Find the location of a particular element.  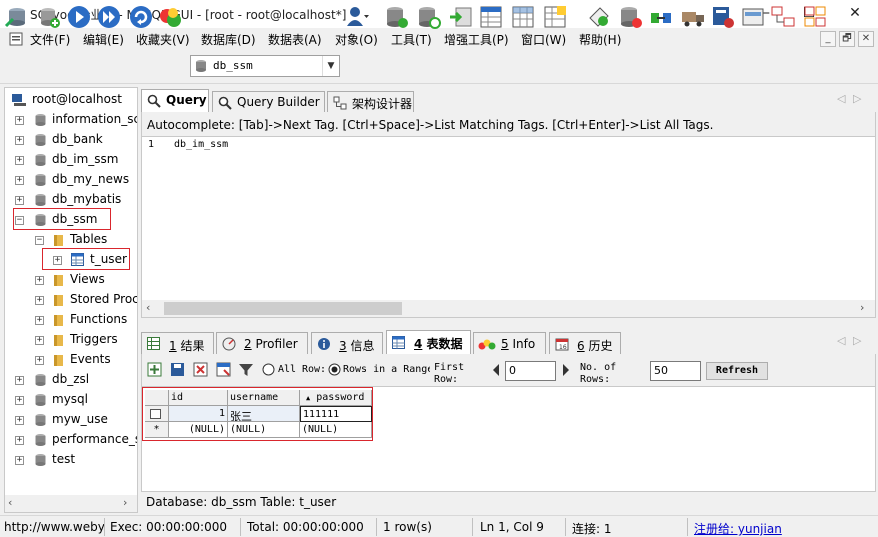

tab-profiler: 2 Profiler is located at coordinates (262, 343).